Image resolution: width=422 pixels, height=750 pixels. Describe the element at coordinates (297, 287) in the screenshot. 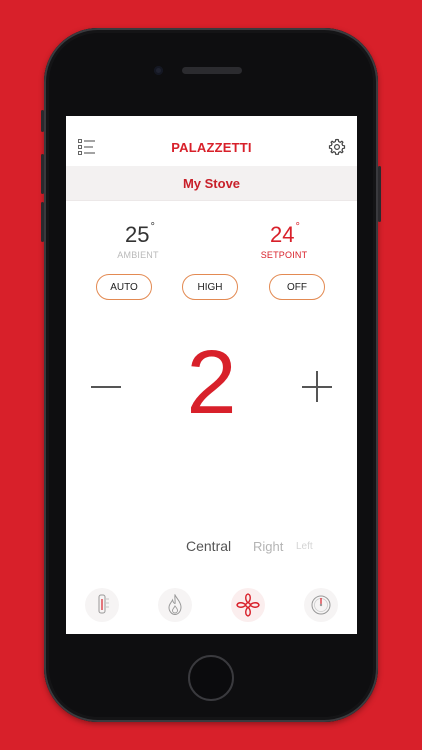

I see `off-button: OFF` at that location.